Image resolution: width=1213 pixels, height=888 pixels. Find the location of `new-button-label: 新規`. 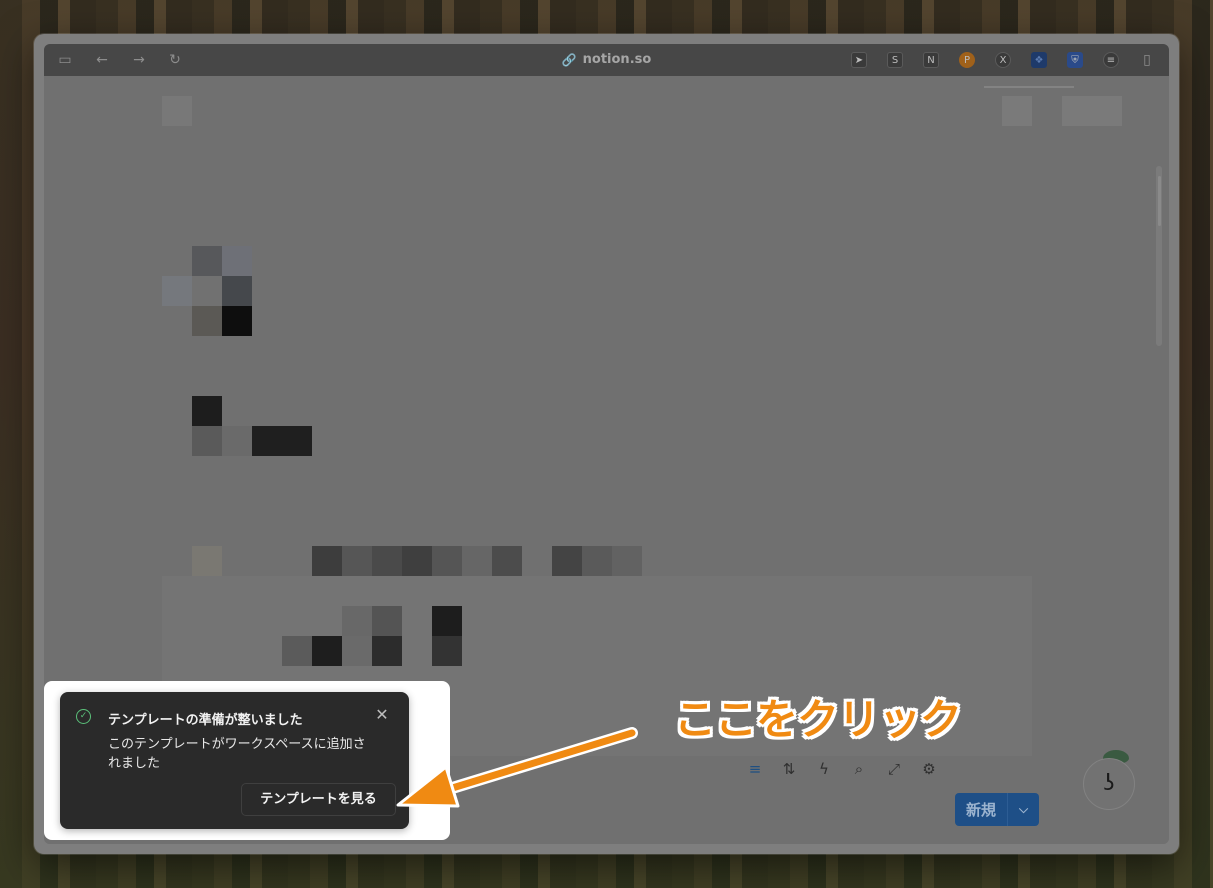

new-button-label: 新規 is located at coordinates (980, 810).